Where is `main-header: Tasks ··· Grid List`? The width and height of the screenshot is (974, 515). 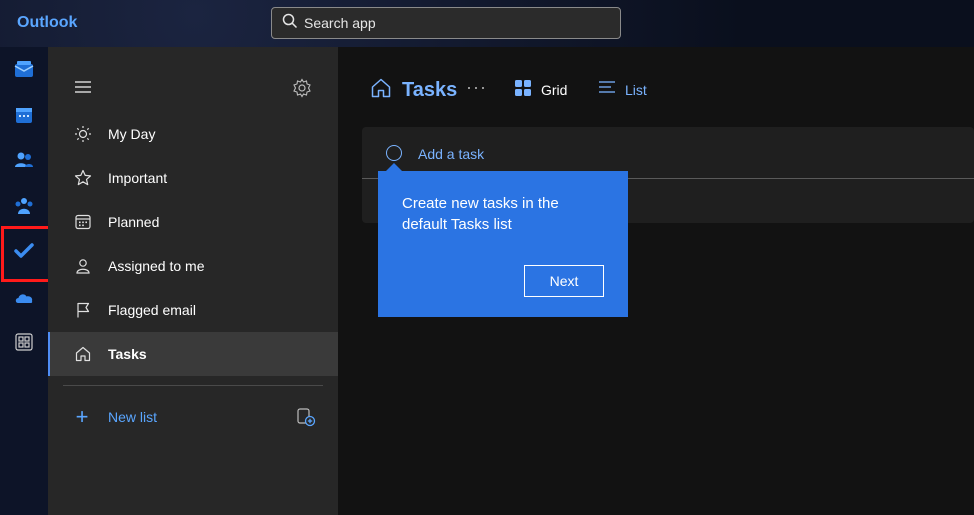 main-header: Tasks ··· Grid List is located at coordinates (670, 90).